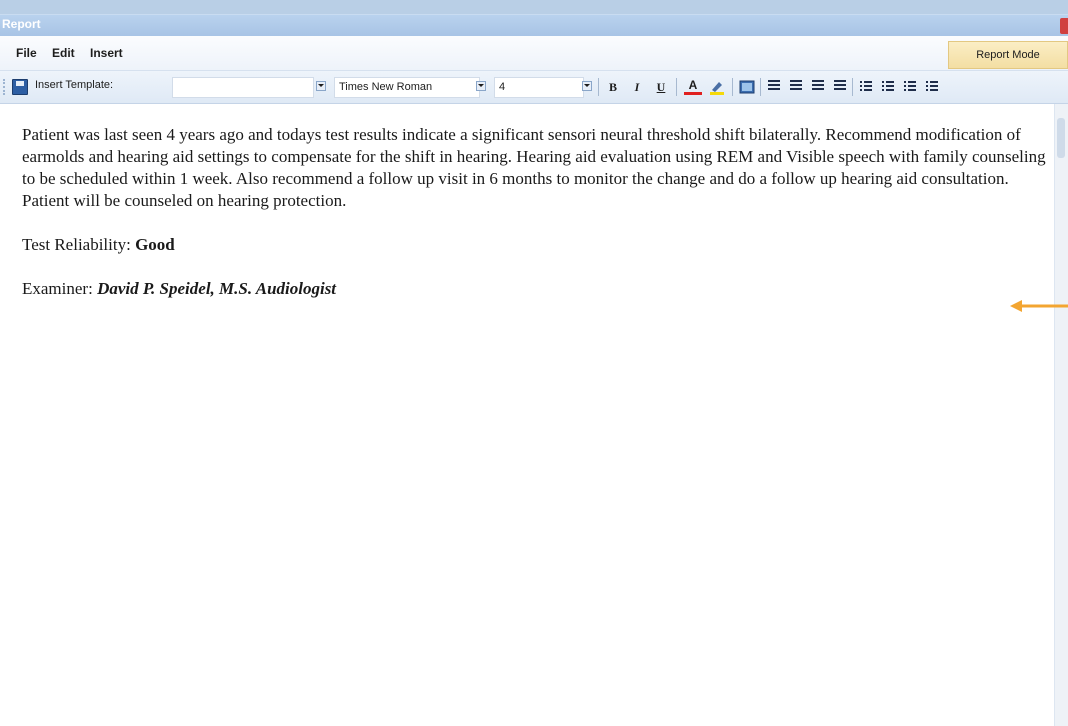  Describe the element at coordinates (243, 87) in the screenshot. I see `template-select` at that location.